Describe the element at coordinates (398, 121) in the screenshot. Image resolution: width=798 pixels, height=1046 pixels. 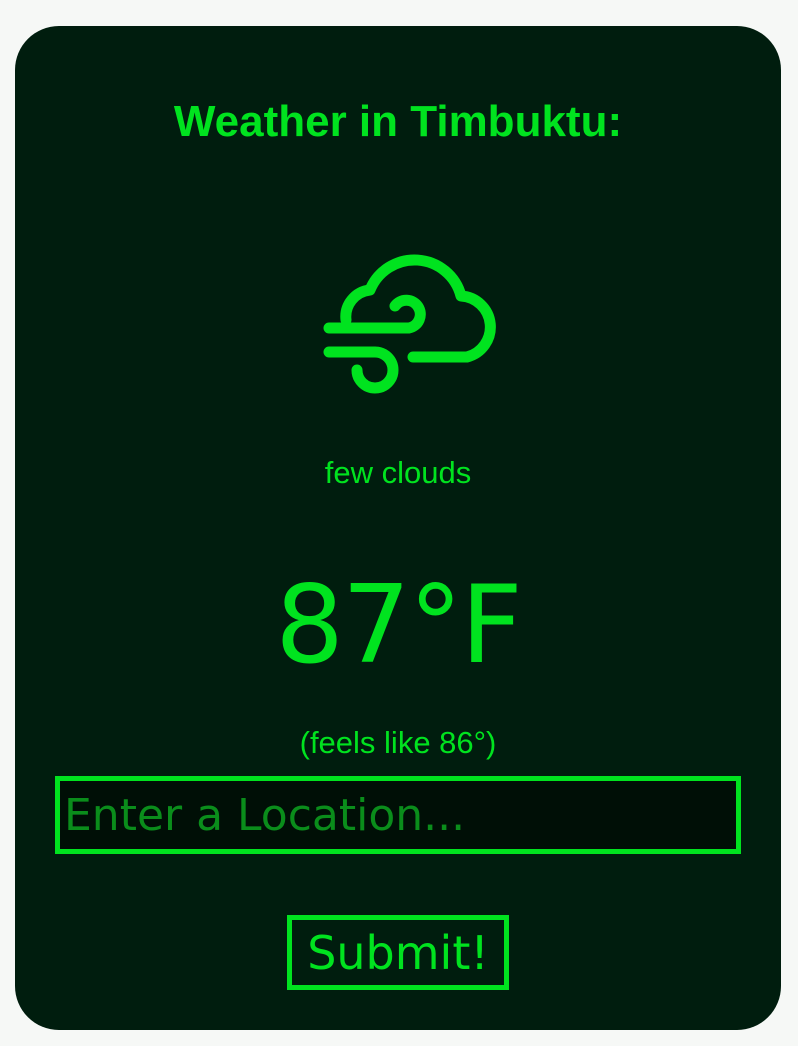
I see `weather-title: Weather in Timbuktu:` at that location.